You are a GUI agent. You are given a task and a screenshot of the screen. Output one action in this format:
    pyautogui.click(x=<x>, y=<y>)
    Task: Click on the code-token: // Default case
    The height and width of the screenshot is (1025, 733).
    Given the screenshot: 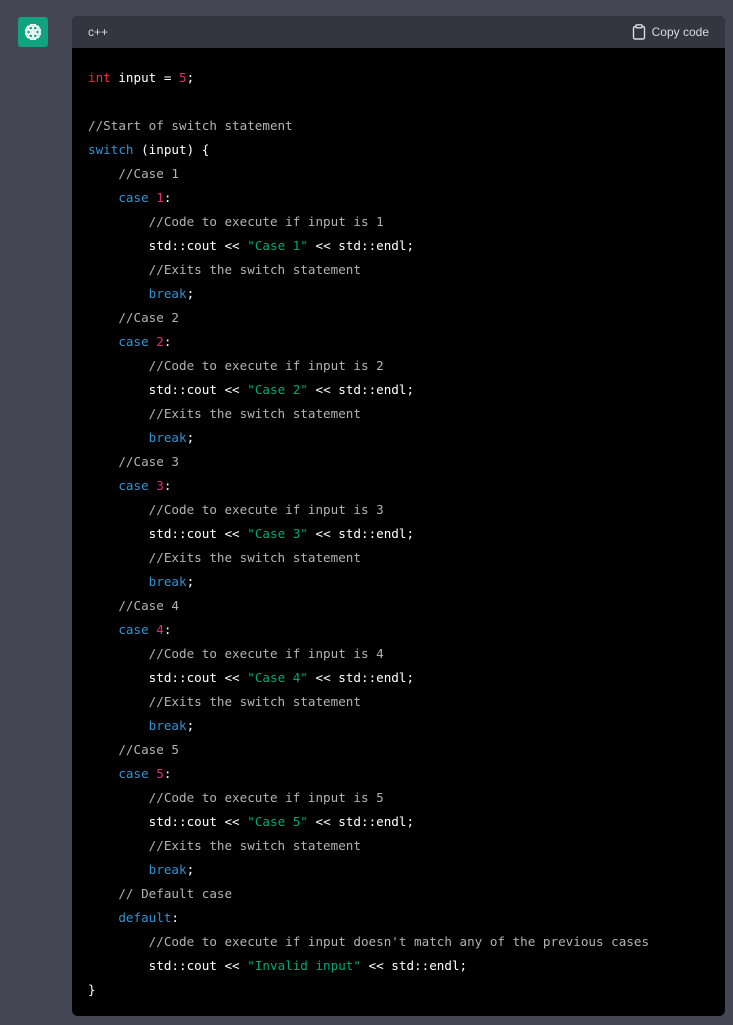 What is the action you would take?
    pyautogui.click(x=160, y=893)
    